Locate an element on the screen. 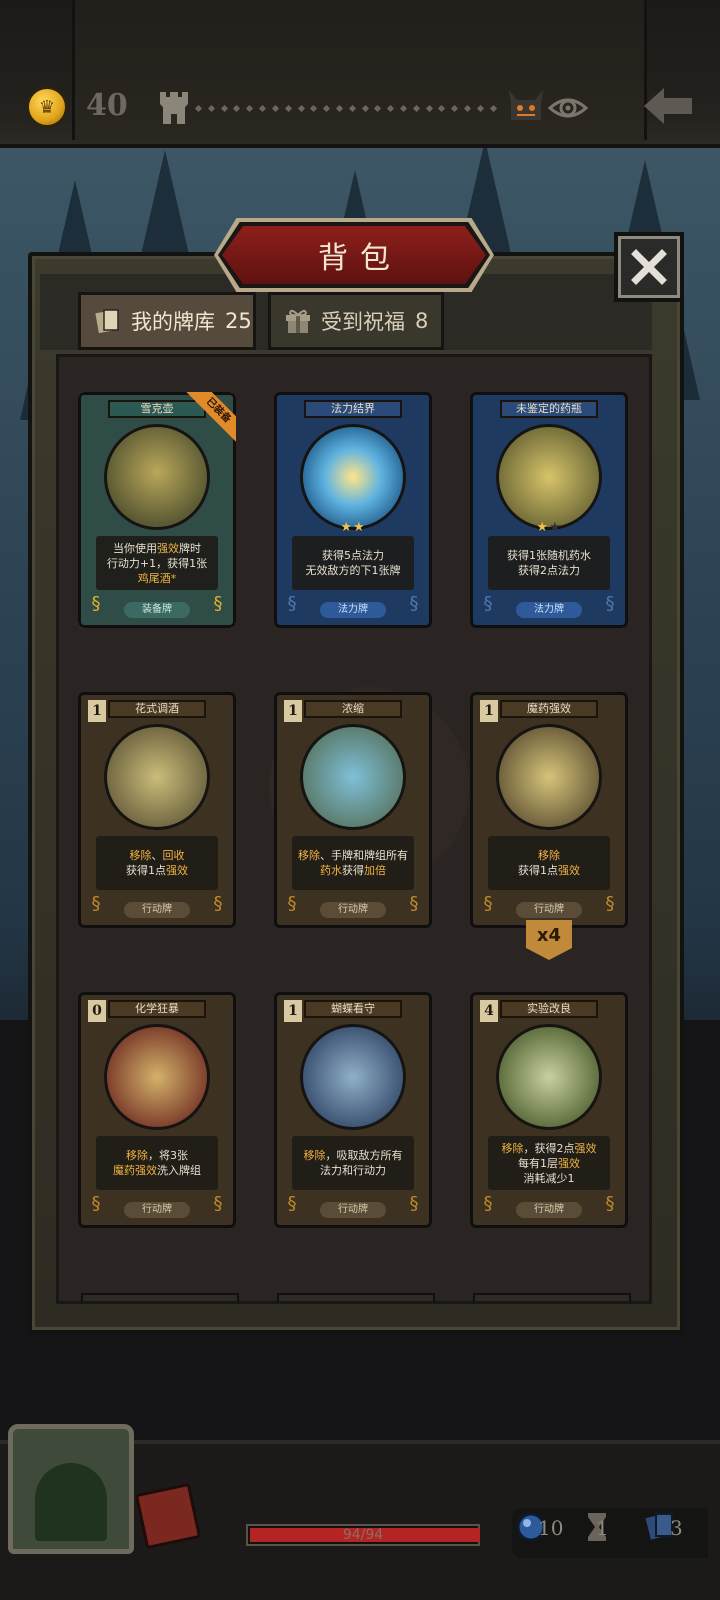  description-text: 、 is located at coordinates (157, 855).